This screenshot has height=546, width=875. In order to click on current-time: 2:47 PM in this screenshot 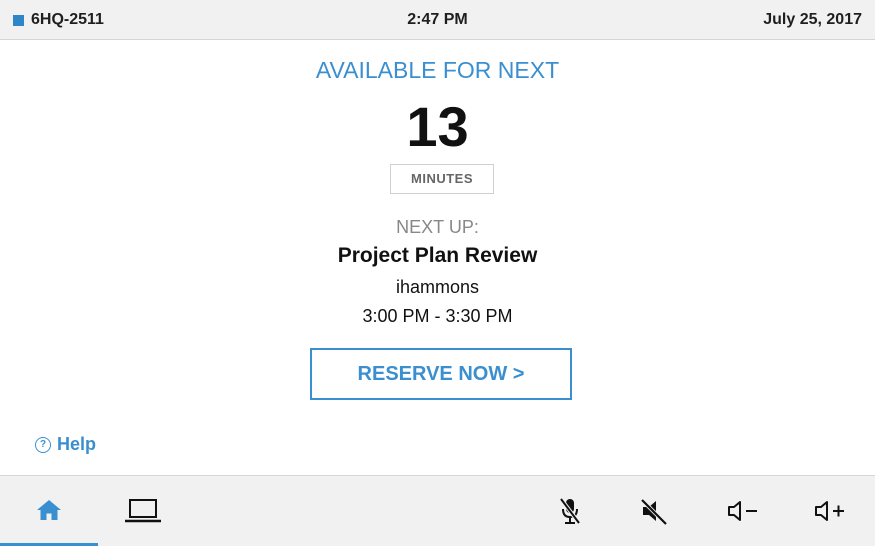, I will do `click(437, 19)`.